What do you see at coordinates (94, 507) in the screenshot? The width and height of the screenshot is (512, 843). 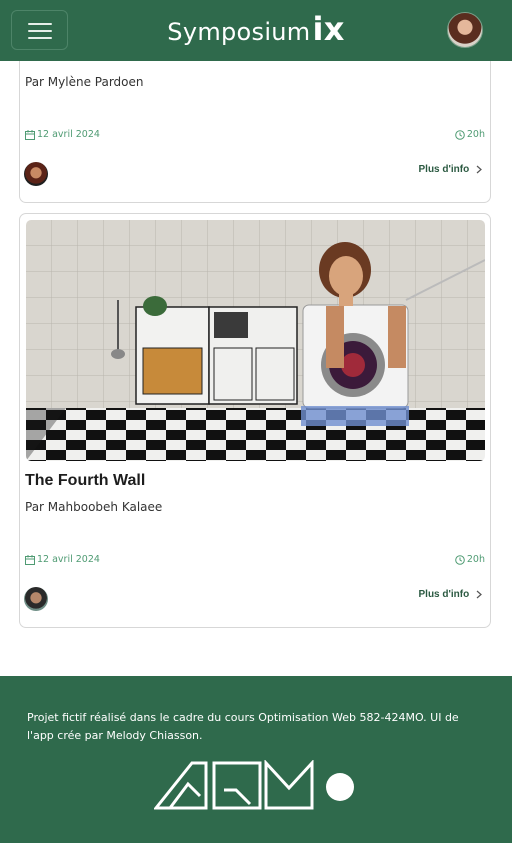 I see `card-author: Par Mahboobeh Kalaee` at bounding box center [94, 507].